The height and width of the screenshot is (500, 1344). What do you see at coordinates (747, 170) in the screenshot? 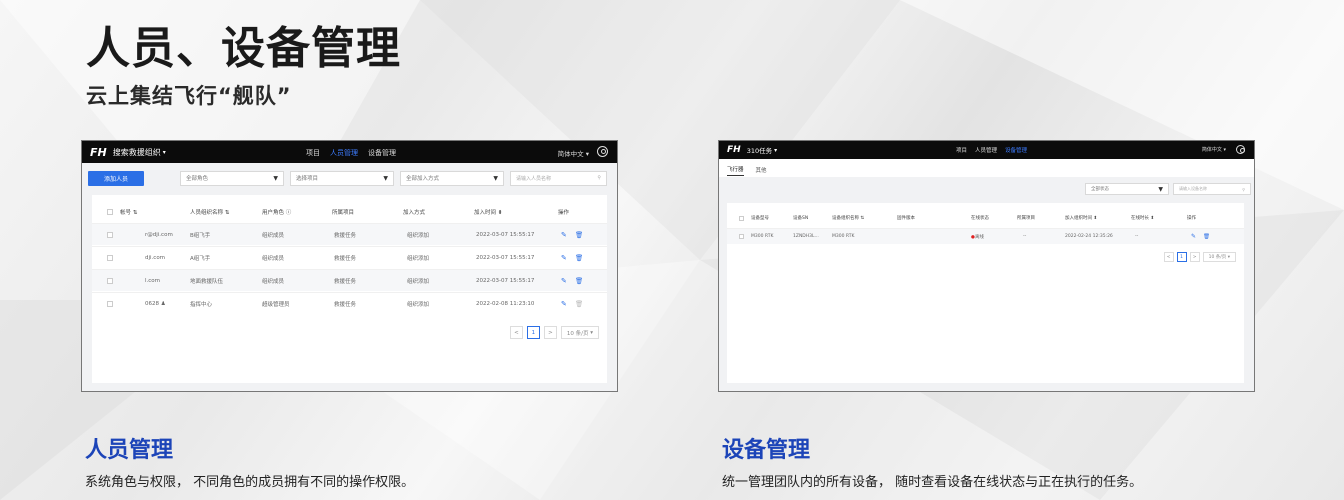
I see `device-tabs: 飞行器 其他` at bounding box center [747, 170].